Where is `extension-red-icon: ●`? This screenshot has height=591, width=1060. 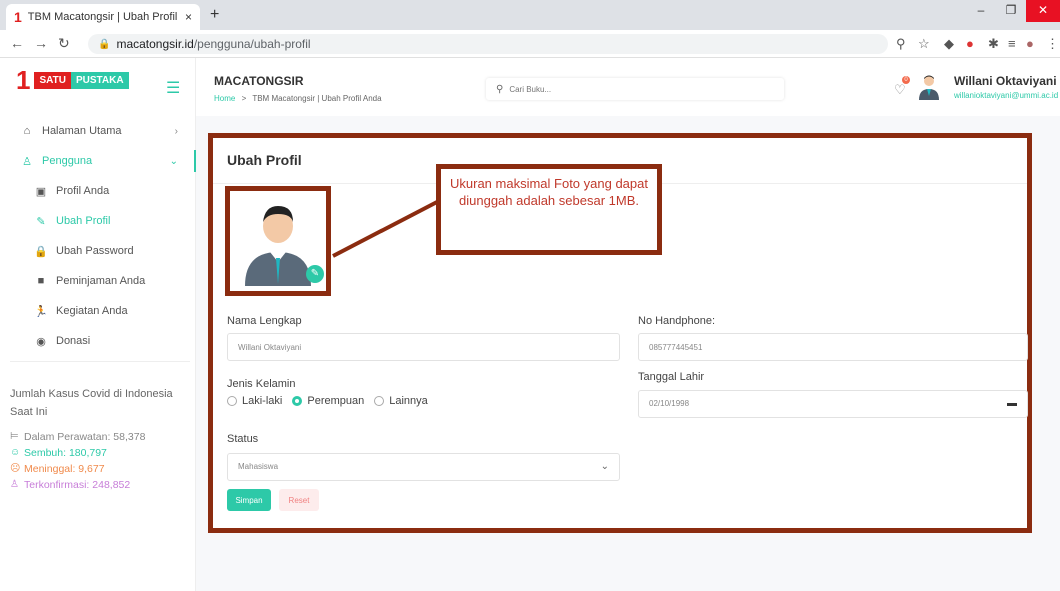 extension-red-icon: ● is located at coordinates (970, 43).